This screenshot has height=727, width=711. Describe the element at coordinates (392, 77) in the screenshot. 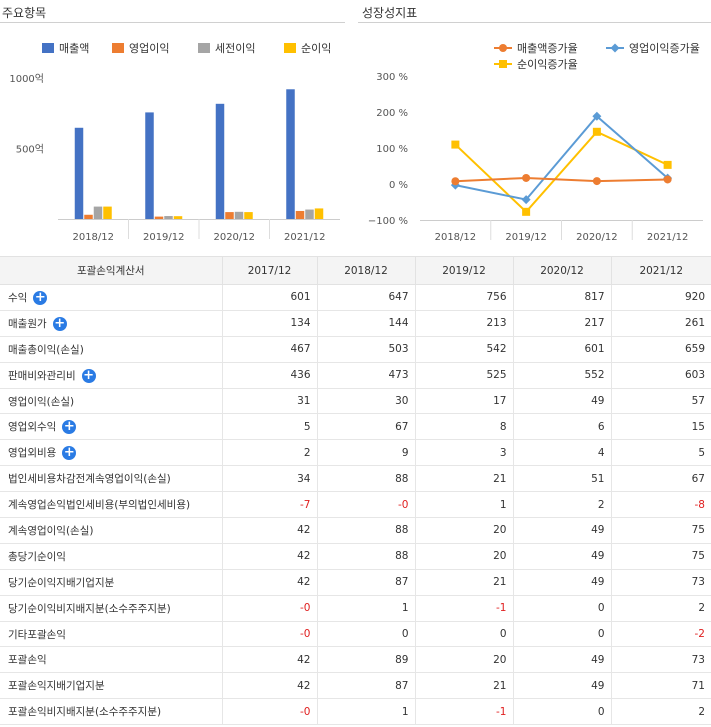

I see `y-tick-label: 300 %` at that location.